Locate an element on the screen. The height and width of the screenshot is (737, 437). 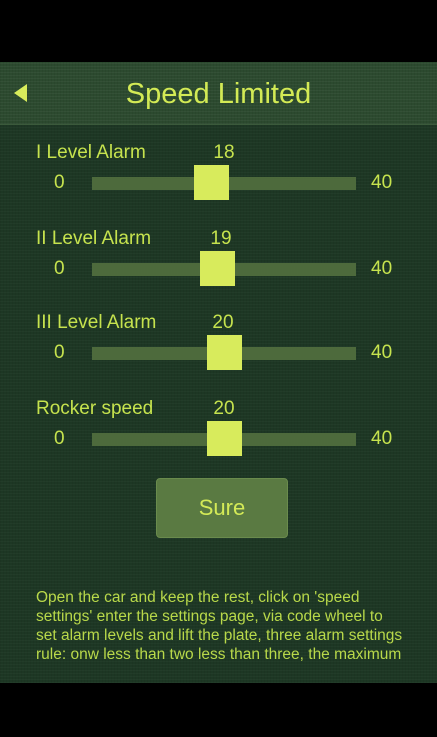
slider-row-level-3: III Level Alarm 20 0 40 is located at coordinates (218, 347).